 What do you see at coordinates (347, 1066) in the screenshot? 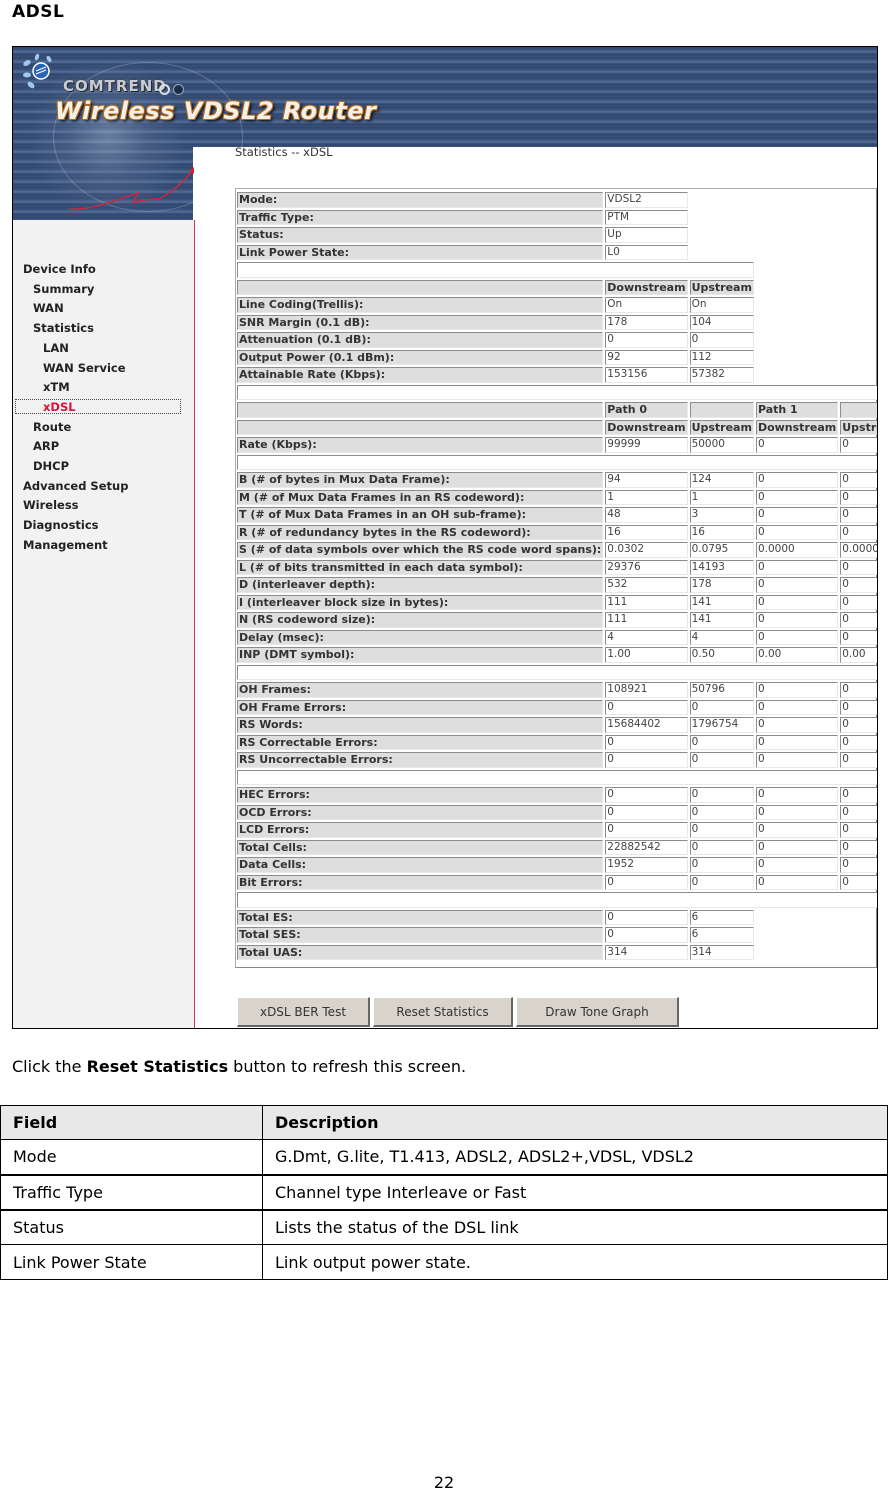
I see `caption-suffix: button to refresh this screen.` at bounding box center [347, 1066].